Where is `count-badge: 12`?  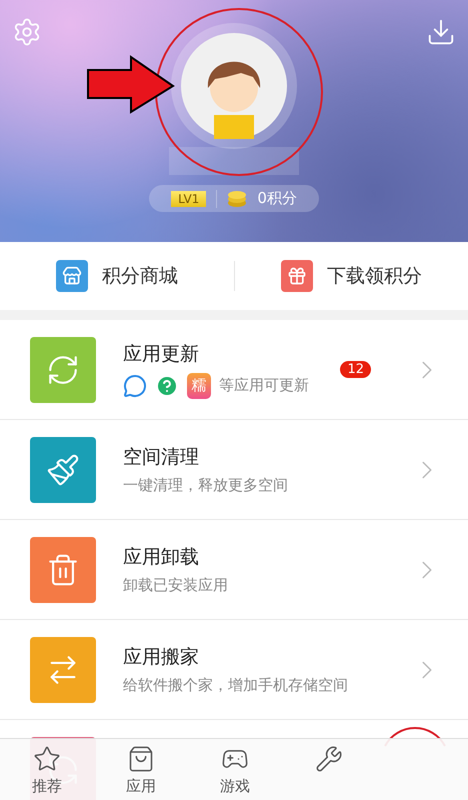 count-badge: 12 is located at coordinates (355, 369).